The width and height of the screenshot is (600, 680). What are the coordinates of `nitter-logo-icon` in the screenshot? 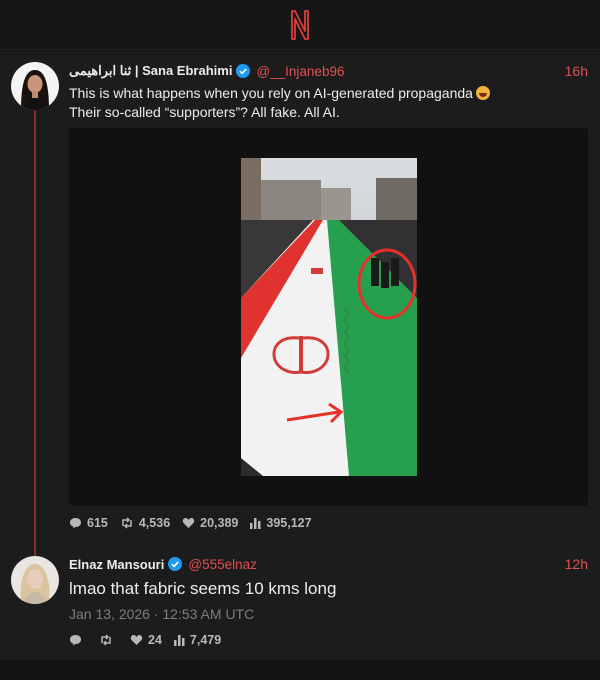 It's located at (300, 25).